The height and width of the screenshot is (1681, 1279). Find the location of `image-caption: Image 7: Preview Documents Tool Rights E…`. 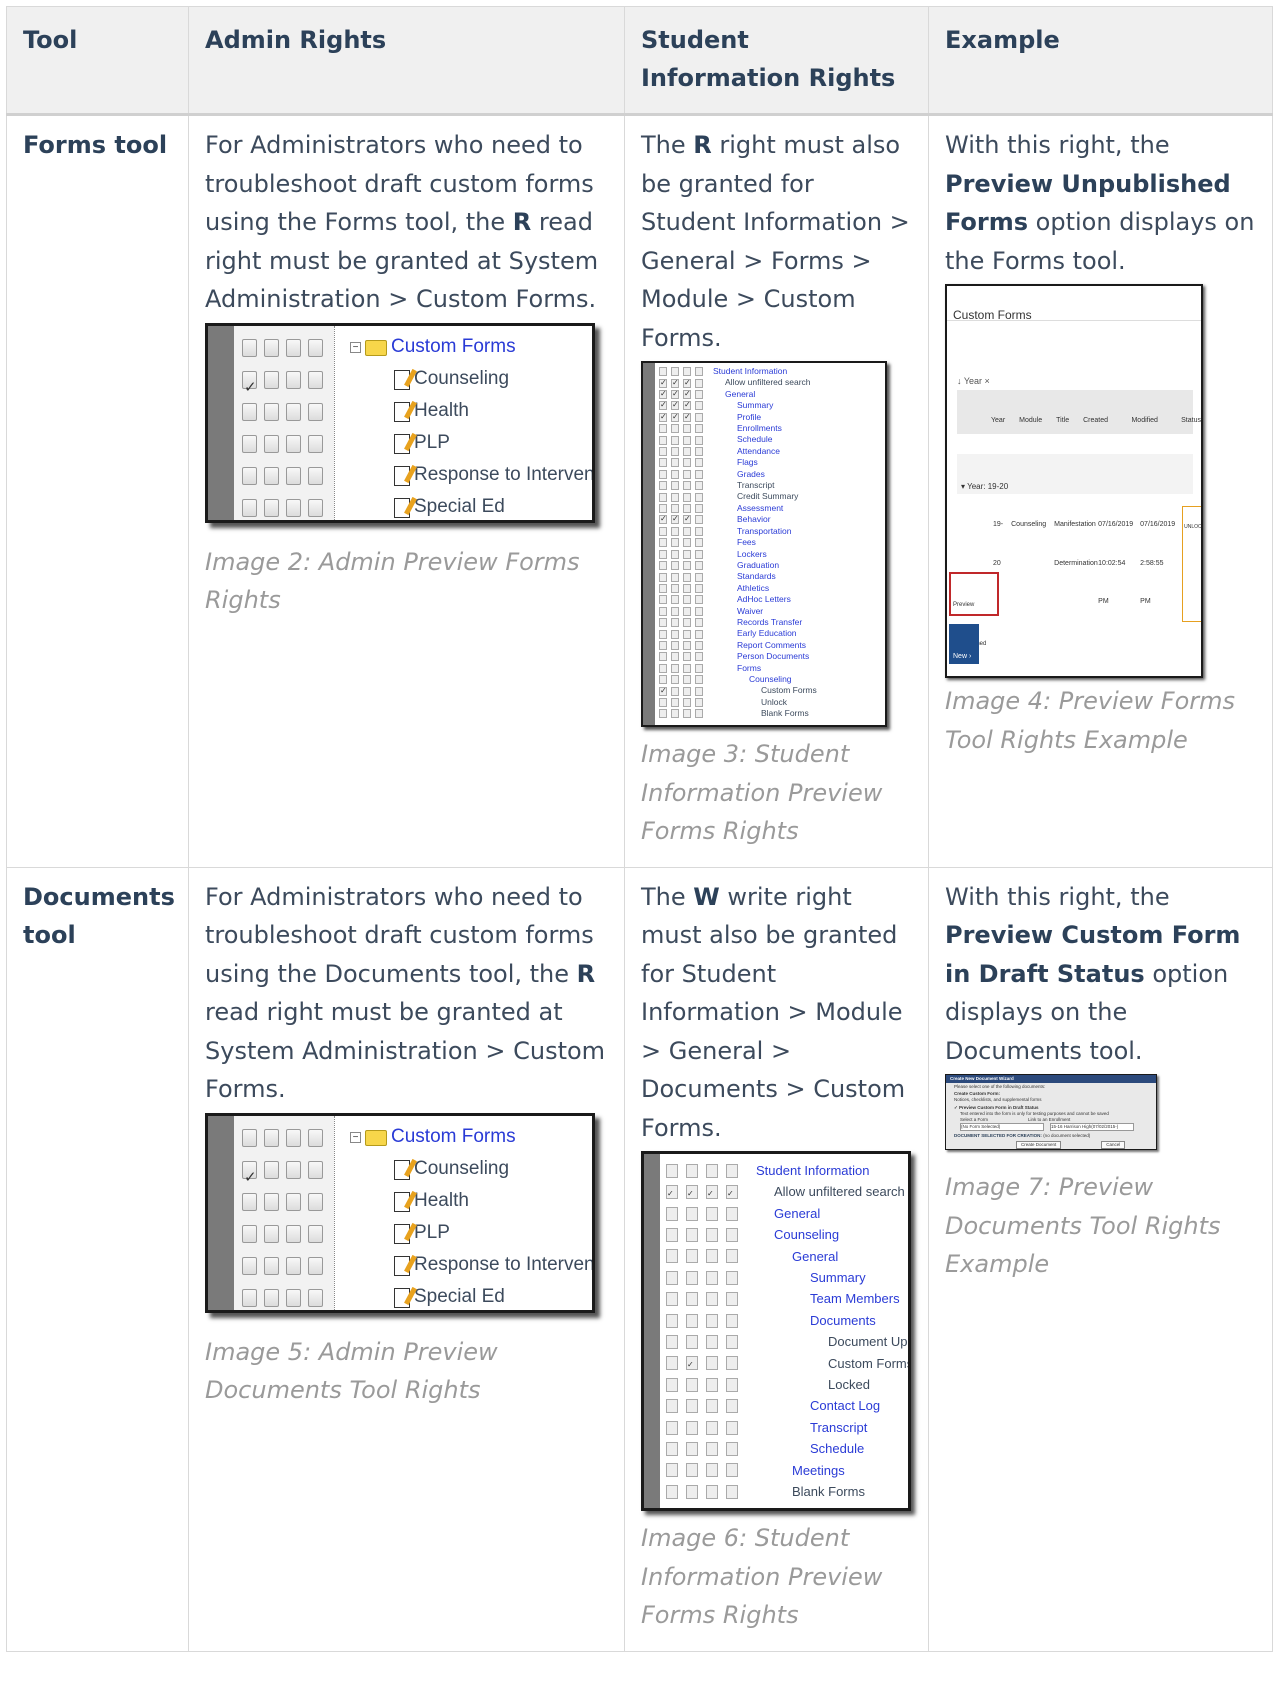

image-caption: Image 7: Preview Documents Tool Rights E… is located at coordinates (1083, 1225).